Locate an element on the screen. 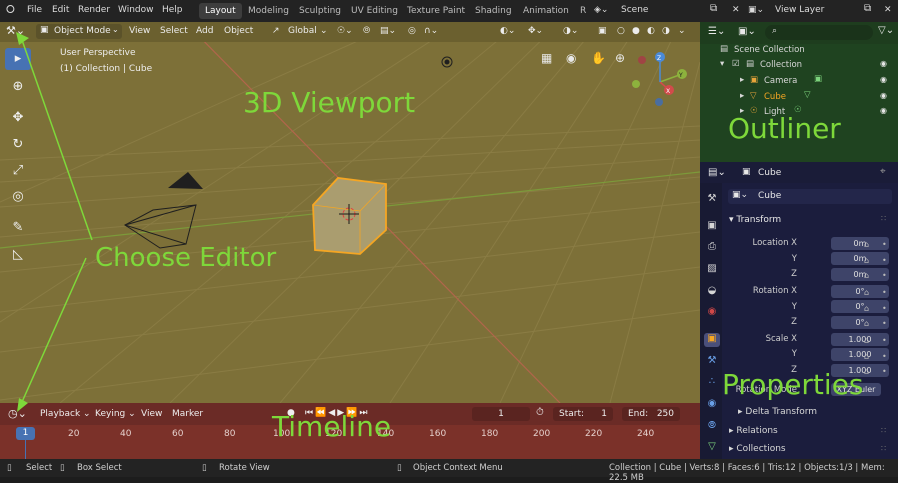 The width and height of the screenshot is (898, 483). menu-marker: Marker is located at coordinates (187, 414).